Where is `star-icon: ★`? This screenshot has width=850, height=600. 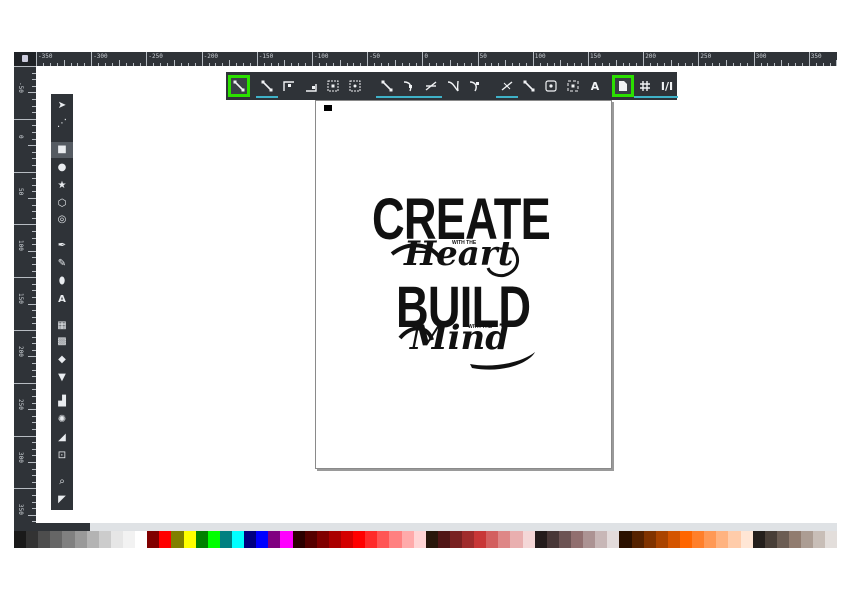 star-icon: ★ is located at coordinates (62, 186).